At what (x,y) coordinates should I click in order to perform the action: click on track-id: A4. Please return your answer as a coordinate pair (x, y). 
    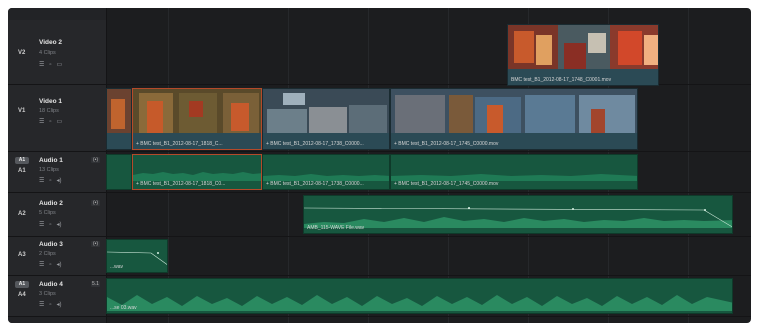
    Looking at the image, I should click on (22, 295).